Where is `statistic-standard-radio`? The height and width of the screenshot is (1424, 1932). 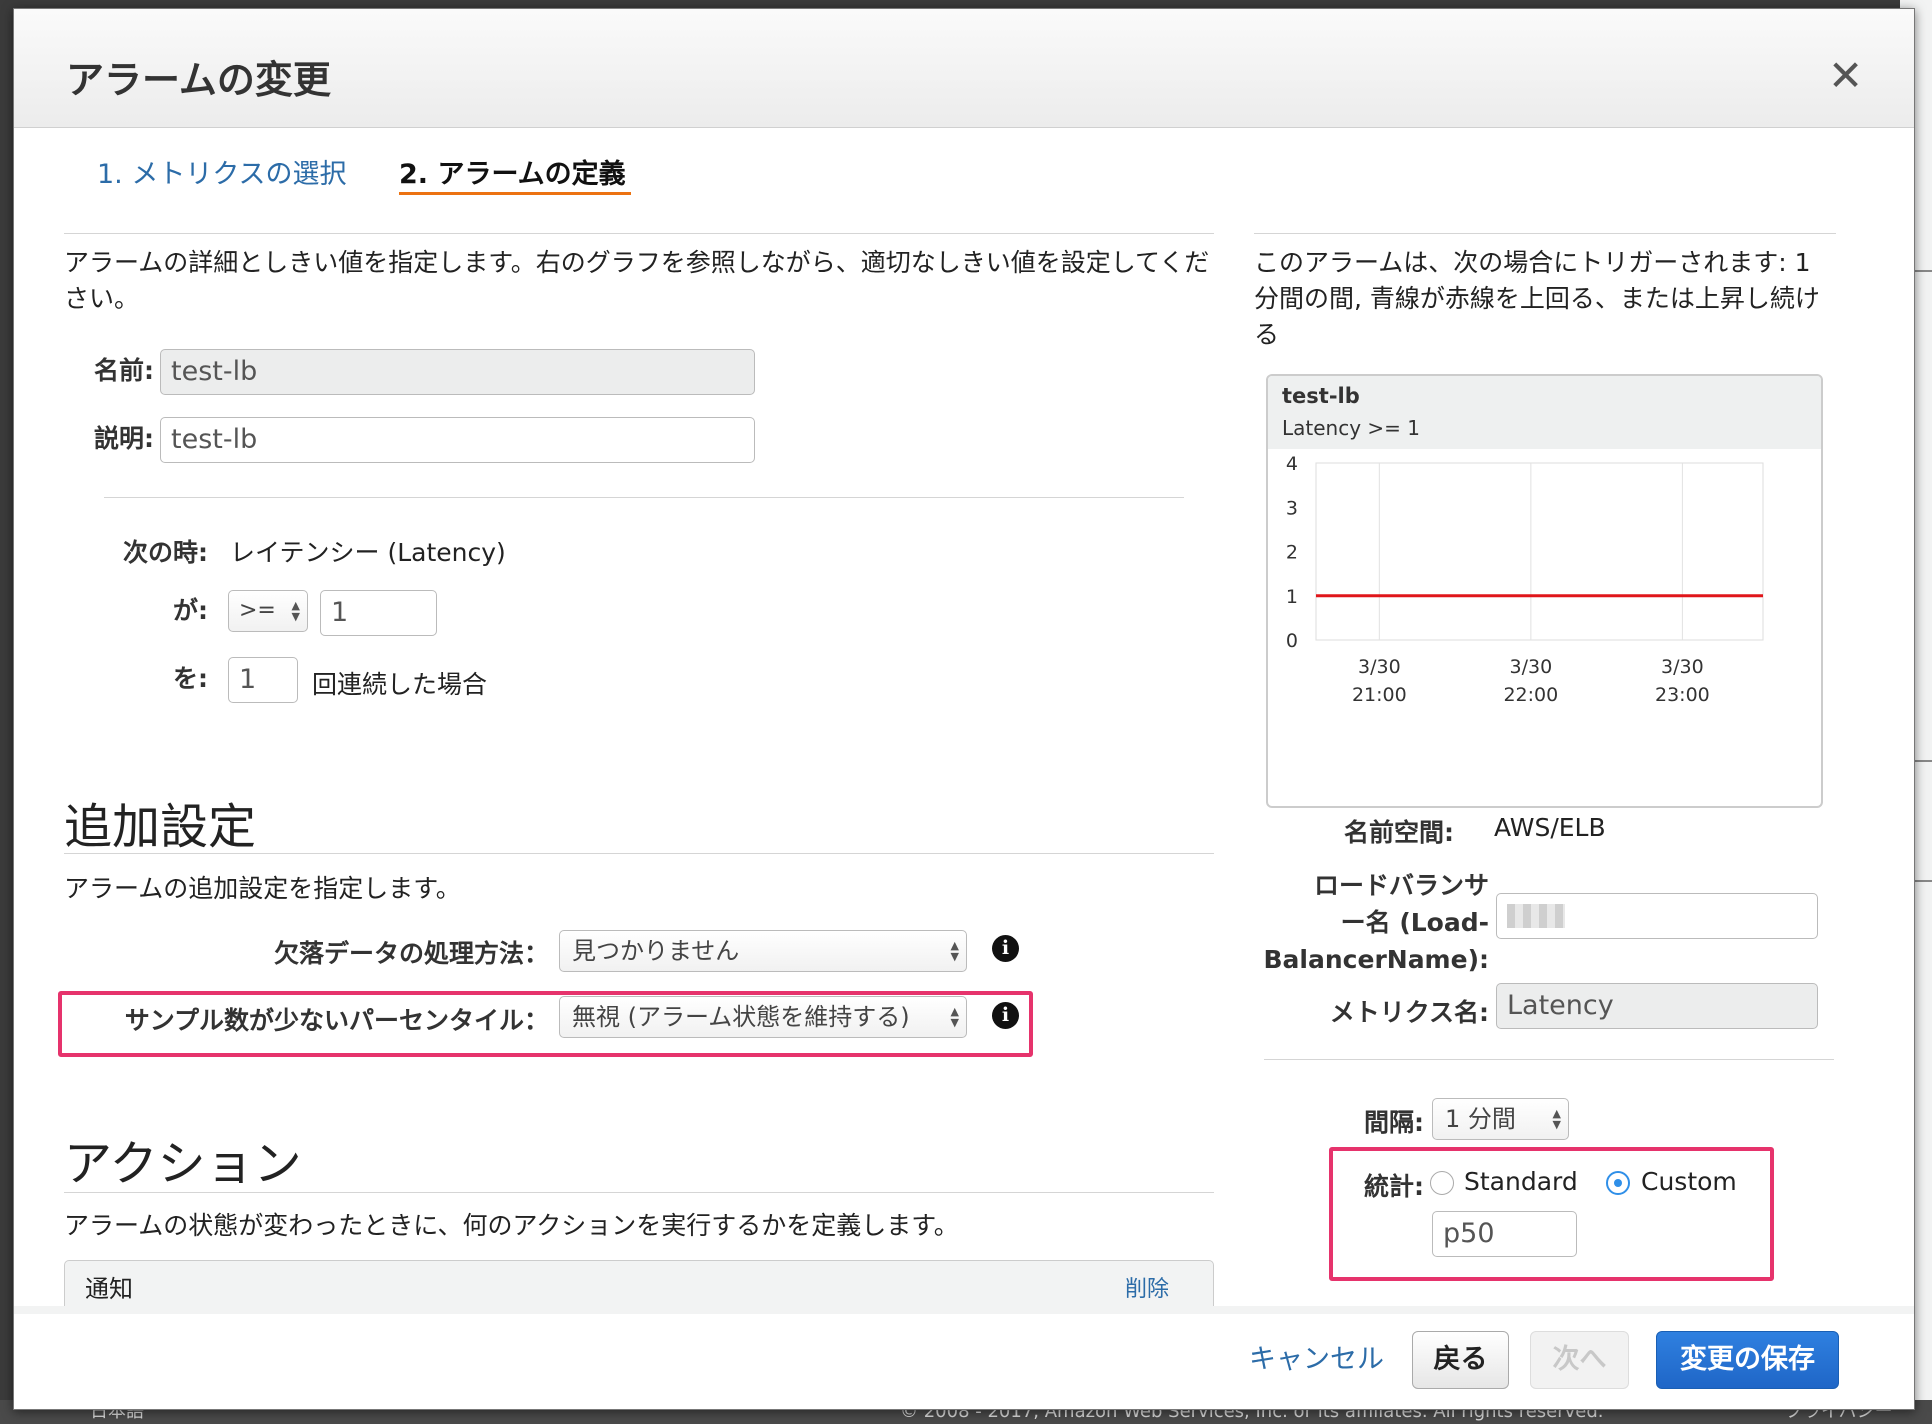 statistic-standard-radio is located at coordinates (1442, 1183).